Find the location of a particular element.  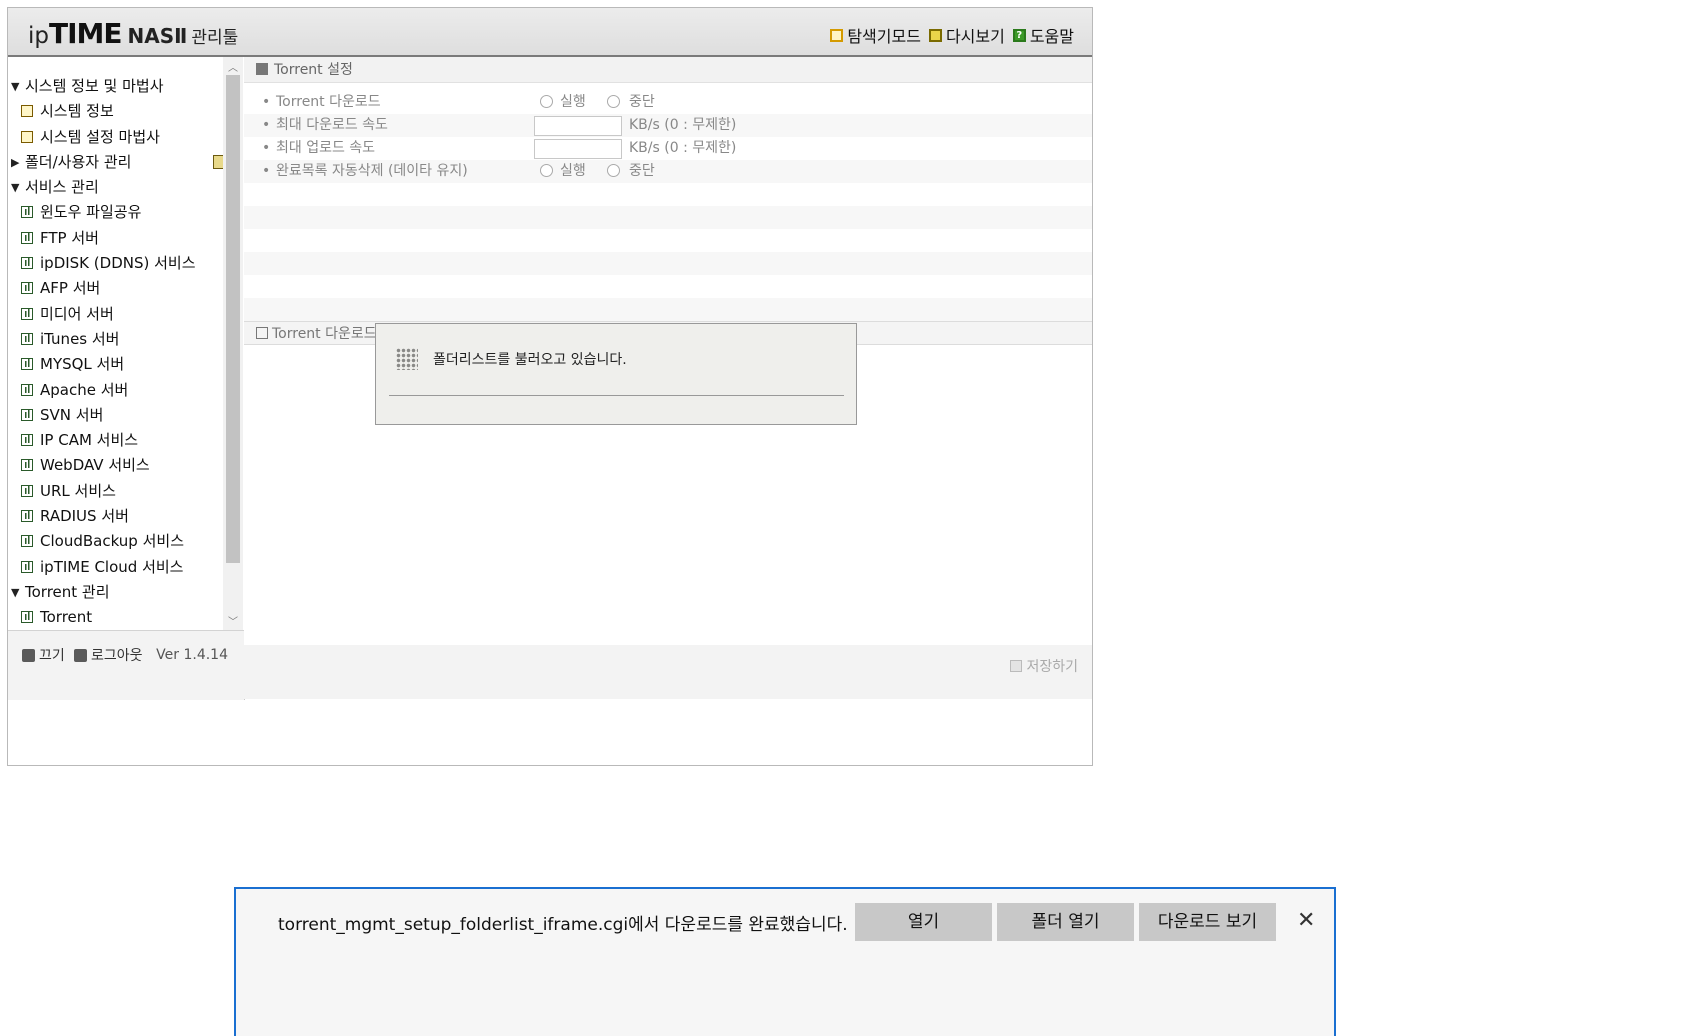

sidebar-item: IP CAM 서비스 is located at coordinates (126, 440).